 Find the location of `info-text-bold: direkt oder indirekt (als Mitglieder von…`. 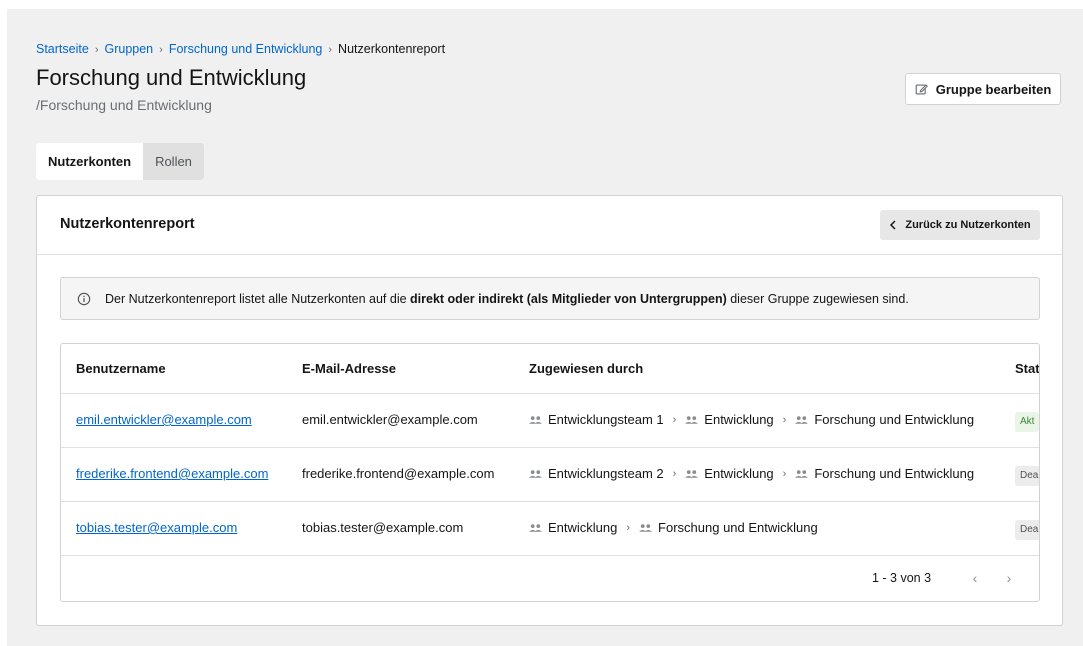

info-text-bold: direkt oder indirekt (als Mitglieder von… is located at coordinates (568, 298).